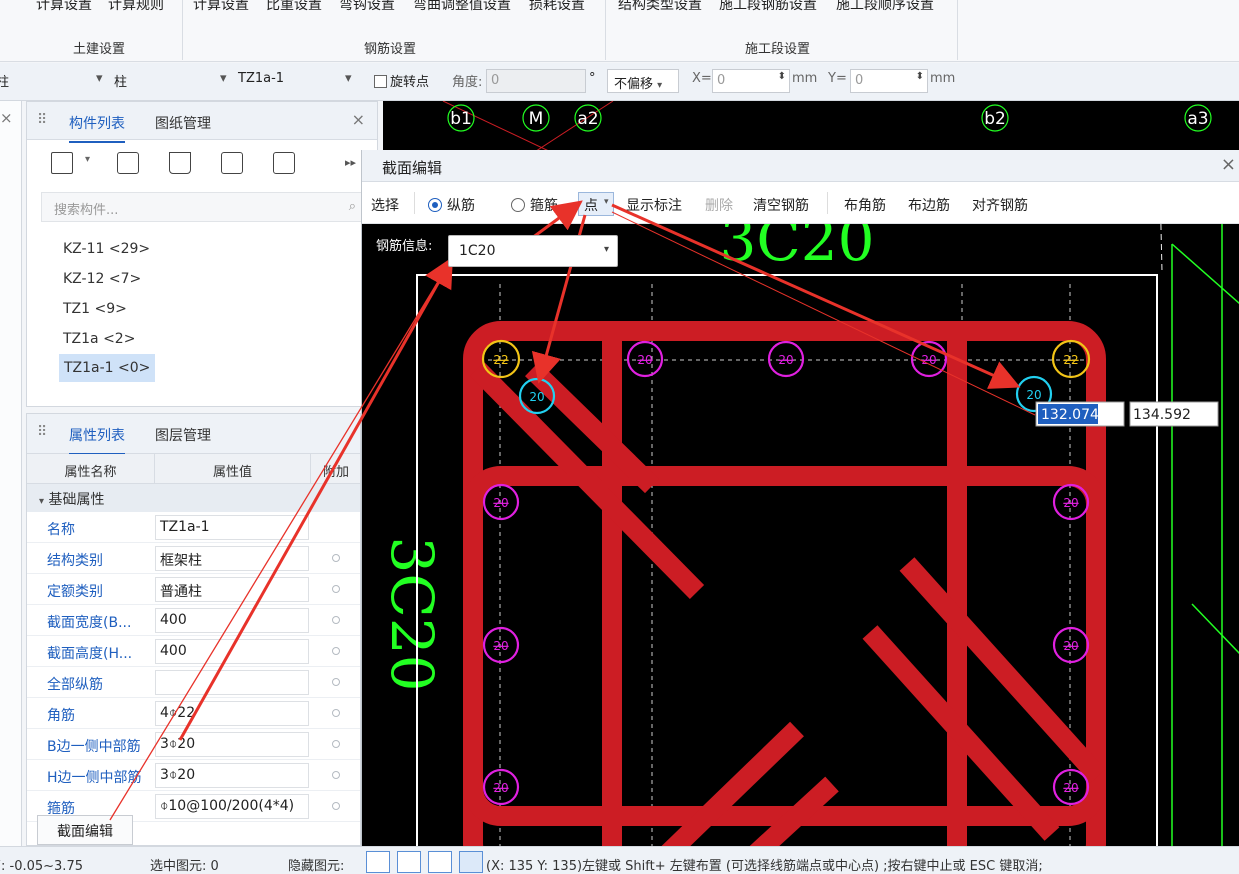 The height and width of the screenshot is (874, 1239). I want to click on save-icon, so click(284, 163).